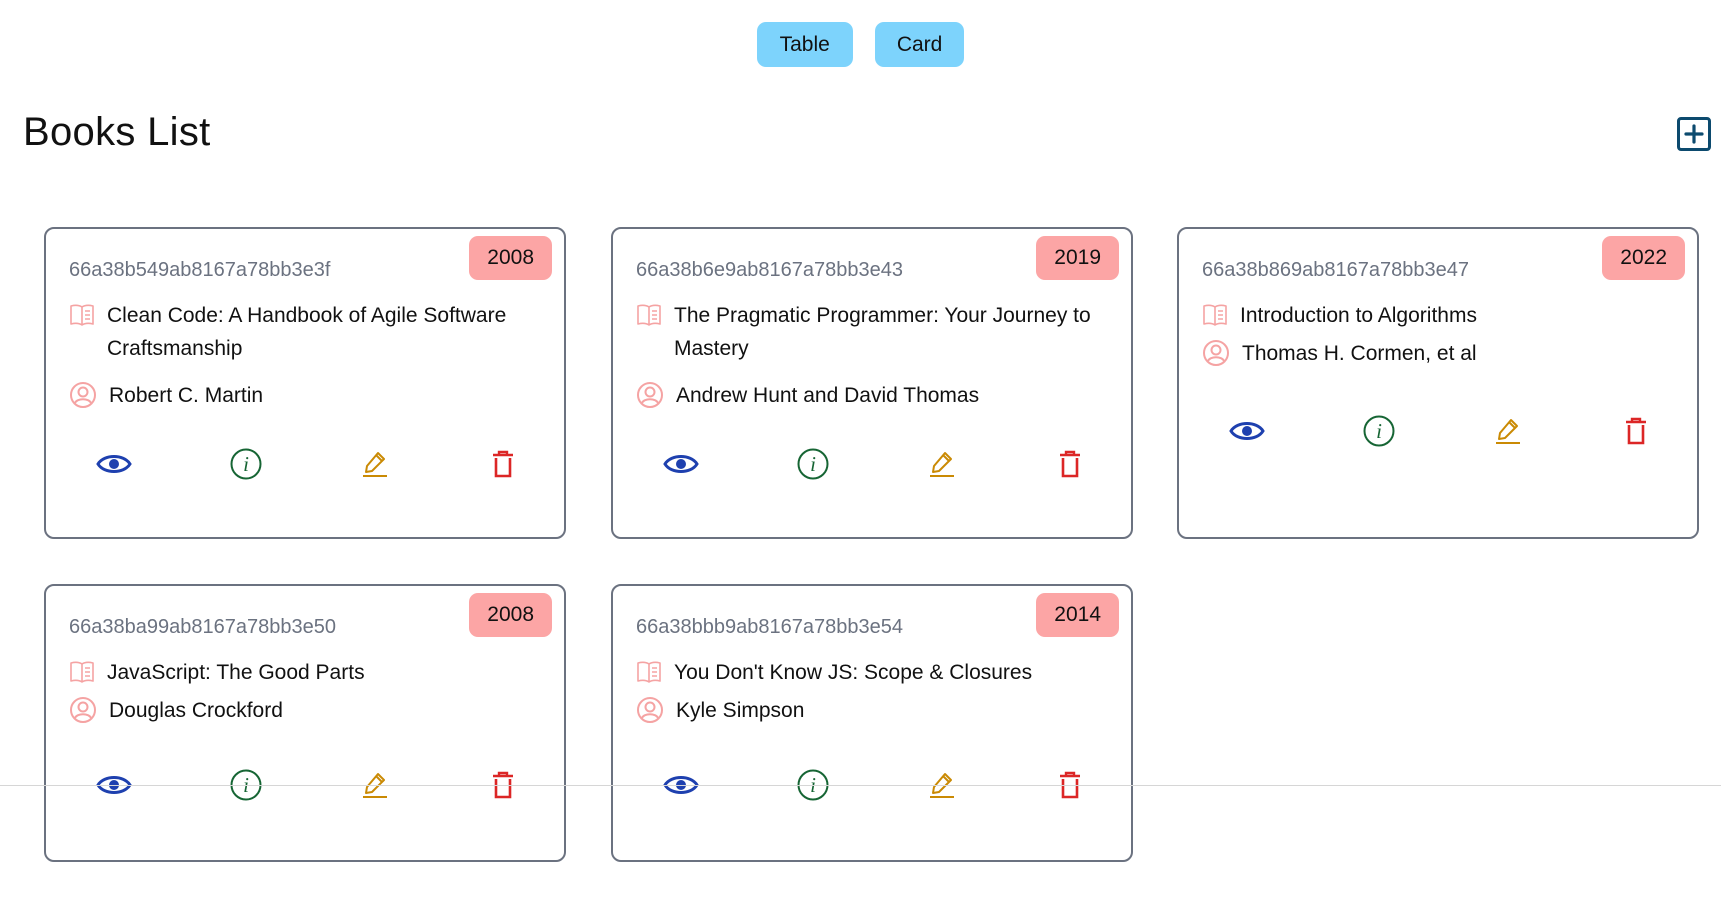 The height and width of the screenshot is (905, 1721). I want to click on book-author-row: Thomas H. Cormen, et al, so click(1432, 357).